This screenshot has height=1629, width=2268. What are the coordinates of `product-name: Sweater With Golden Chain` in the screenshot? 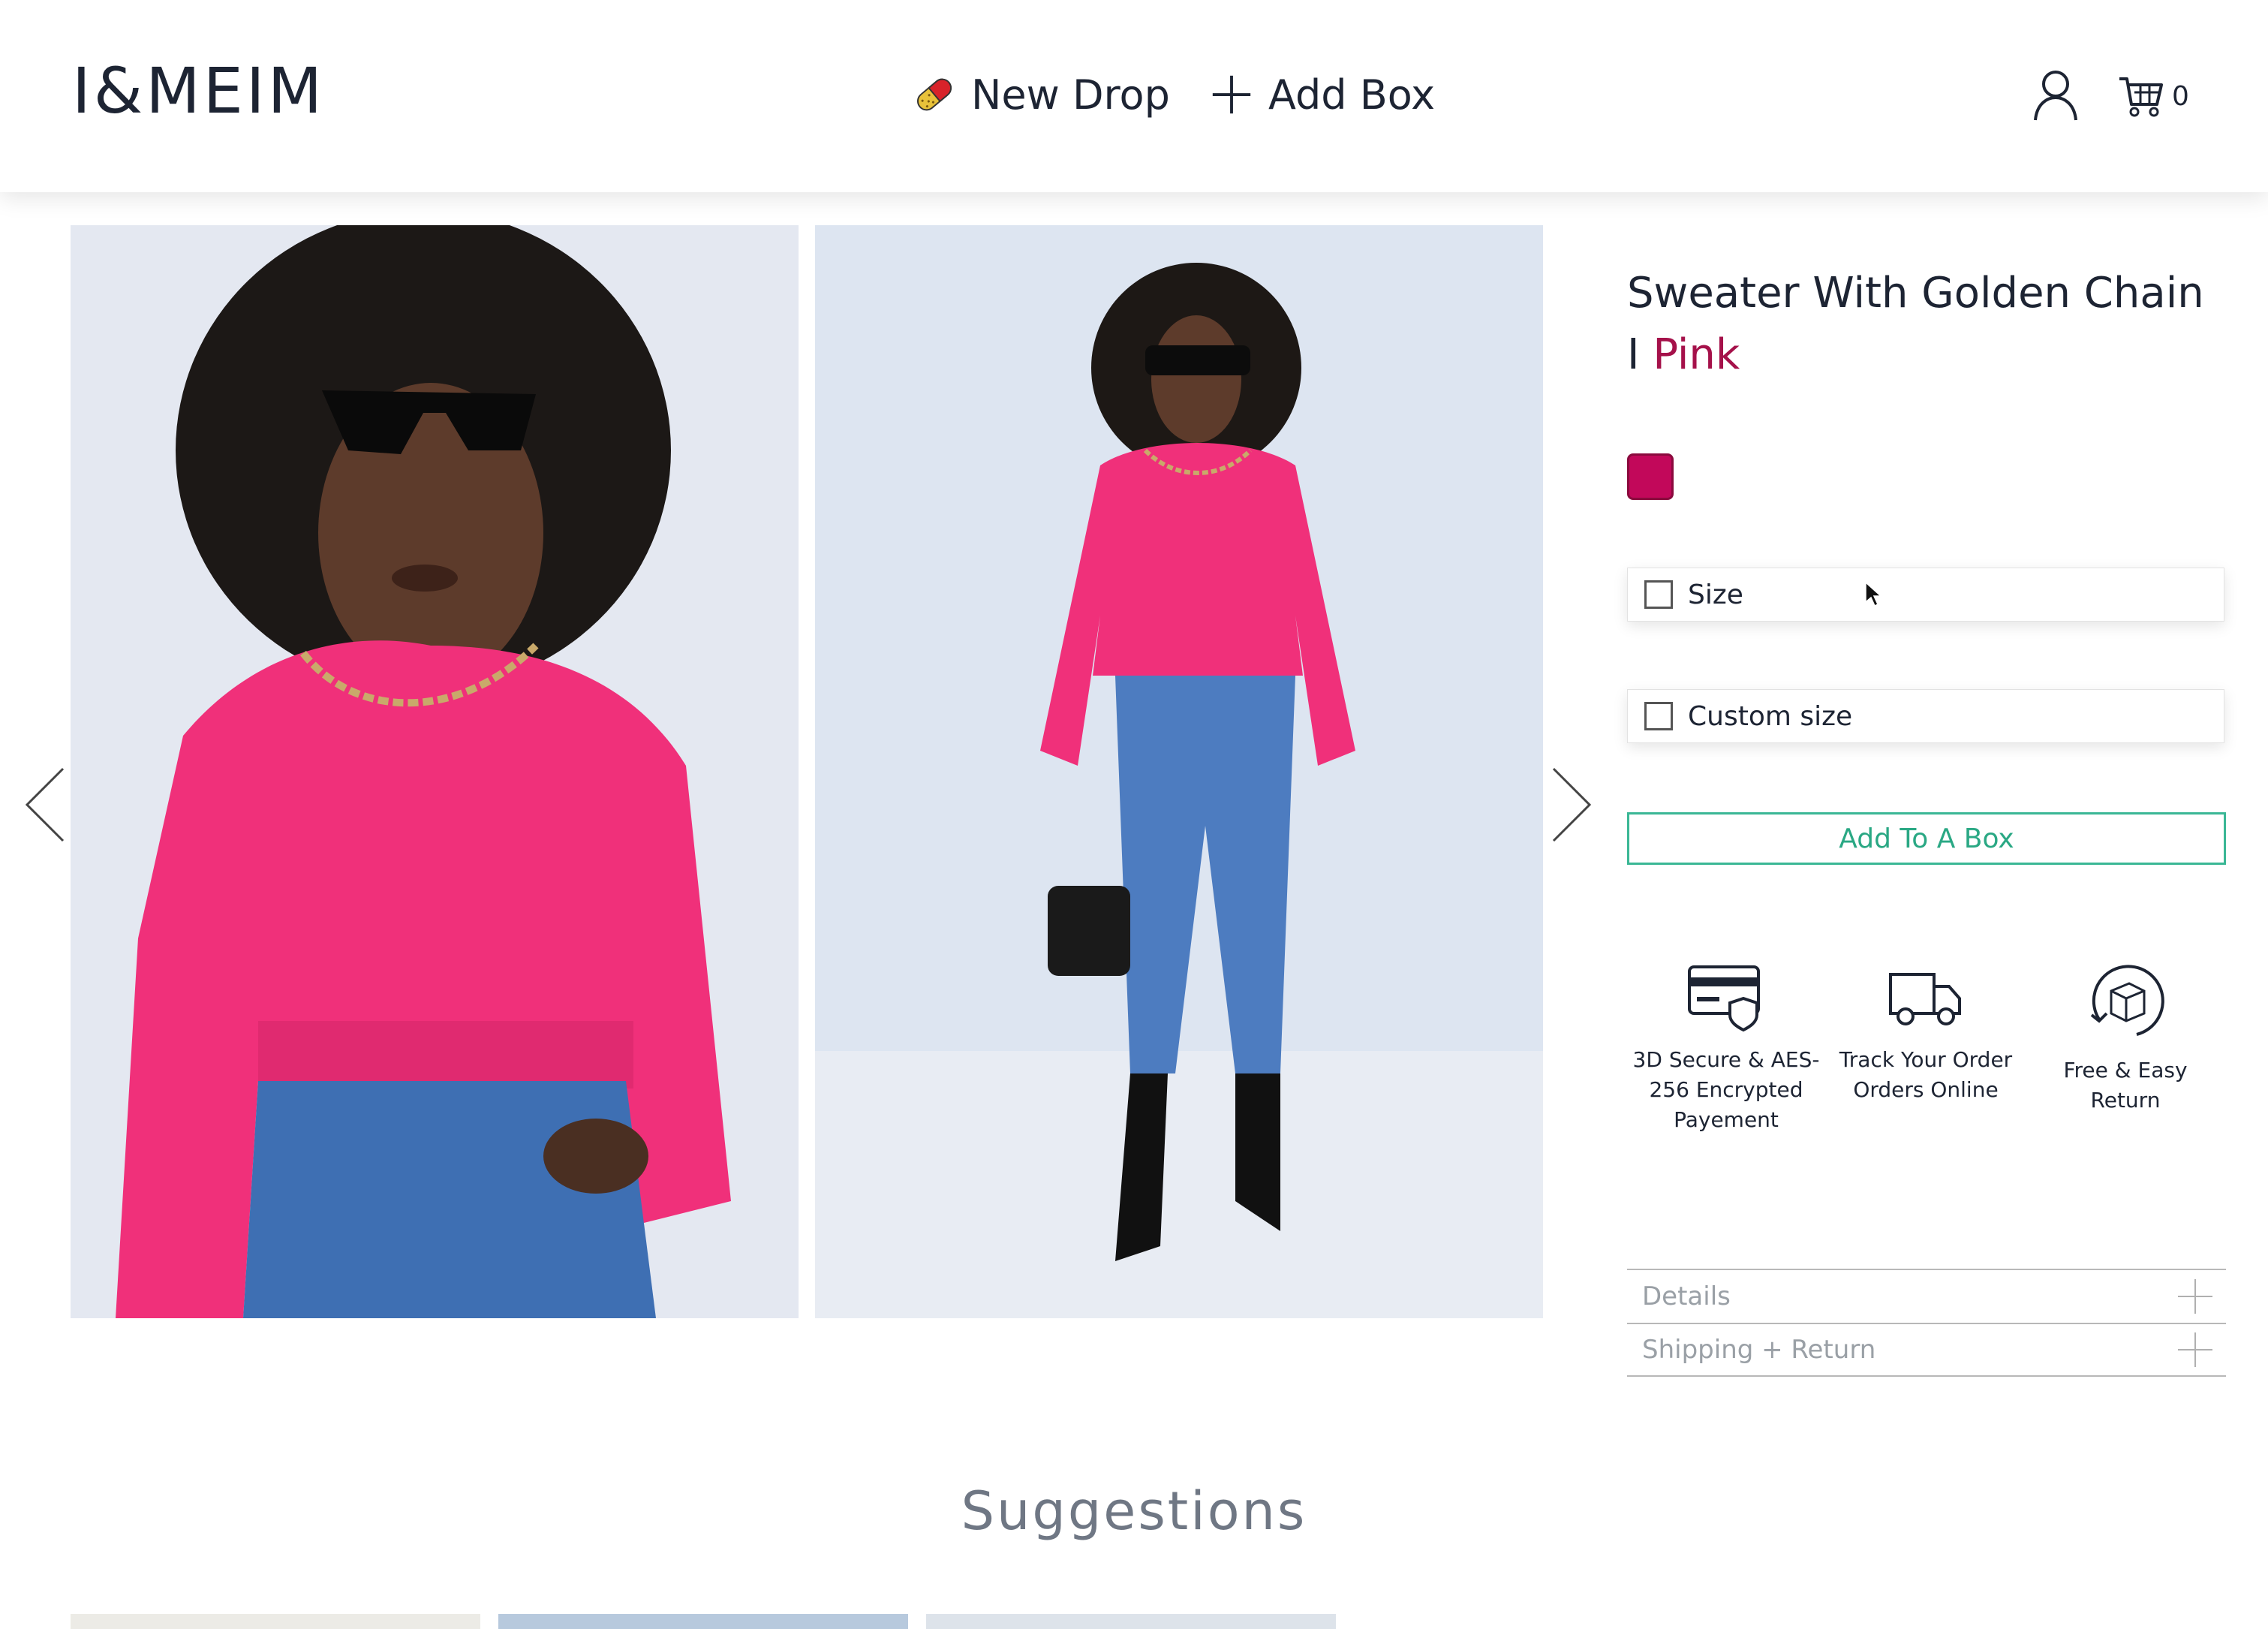 It's located at (1916, 293).